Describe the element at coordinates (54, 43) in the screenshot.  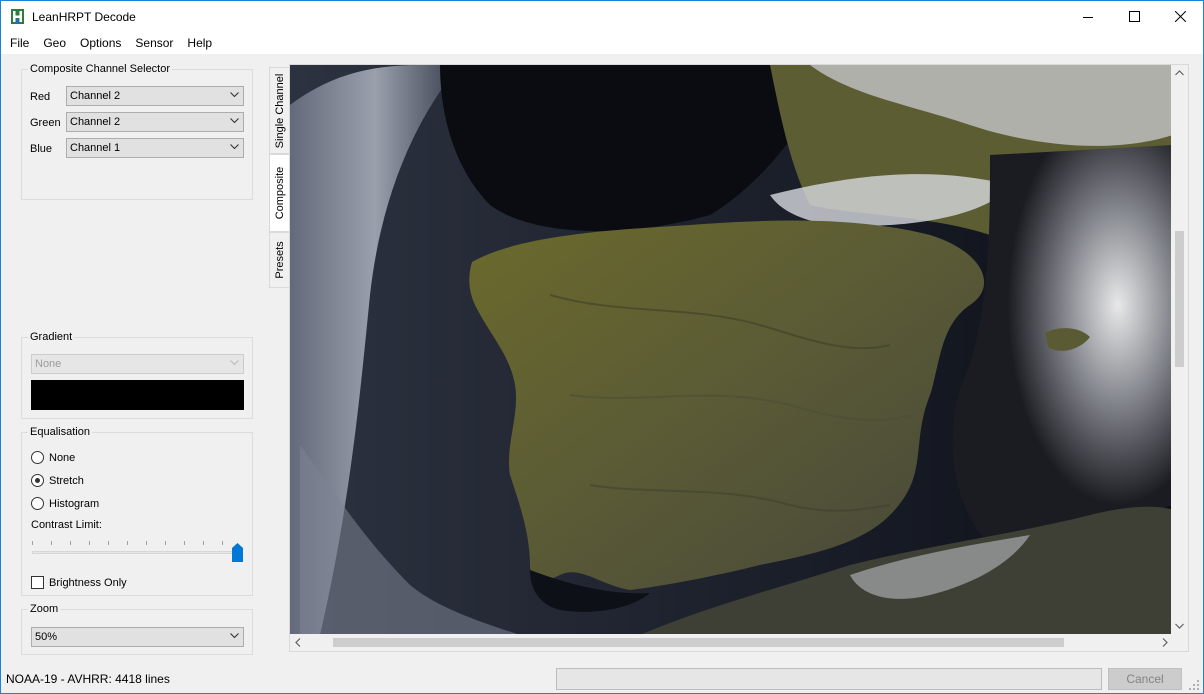
I see `menu-geo: Geo` at that location.